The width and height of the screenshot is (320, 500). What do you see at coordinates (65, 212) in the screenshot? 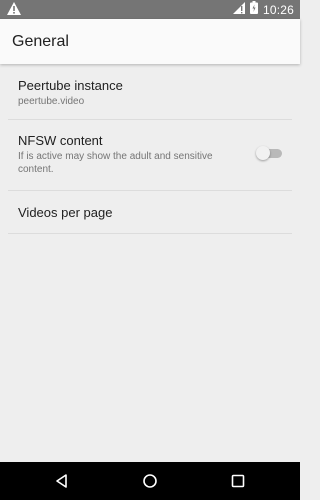
I see `pref-title: Videos per page` at bounding box center [65, 212].